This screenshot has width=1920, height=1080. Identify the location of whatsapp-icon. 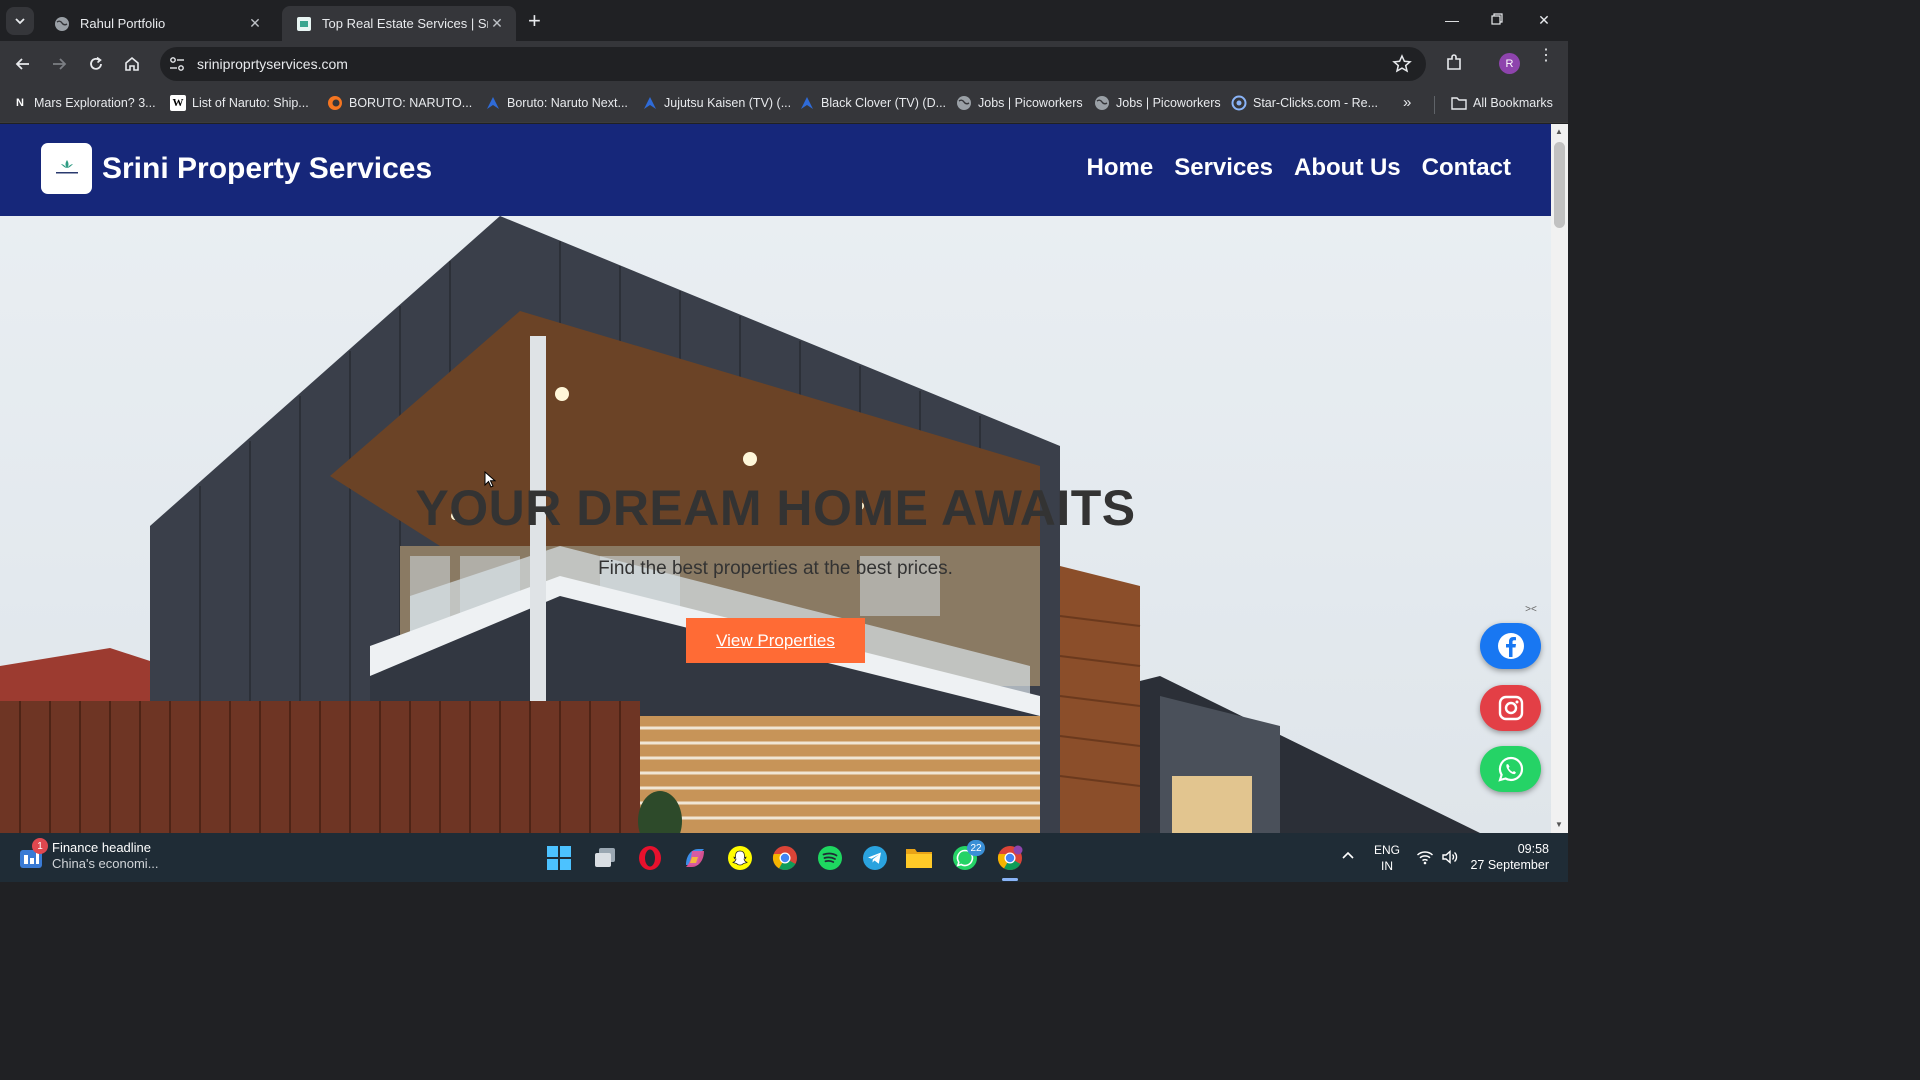
(1510, 769).